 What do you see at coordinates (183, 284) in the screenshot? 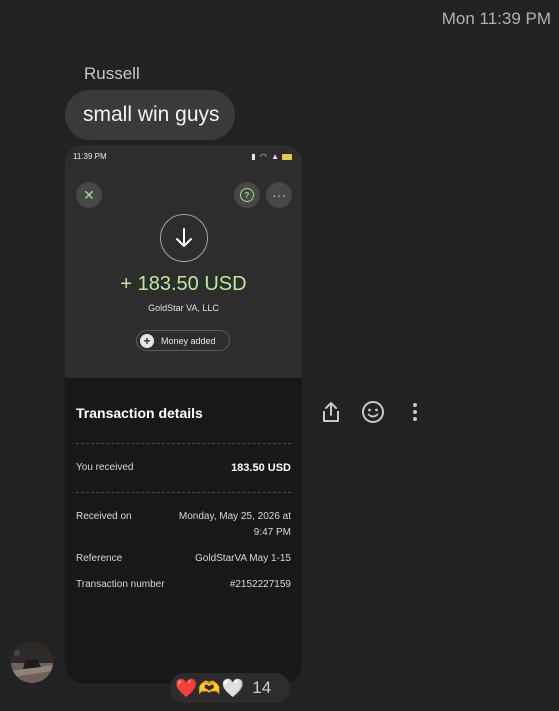
I see `transaction-amount: + 183.50 USD` at bounding box center [183, 284].